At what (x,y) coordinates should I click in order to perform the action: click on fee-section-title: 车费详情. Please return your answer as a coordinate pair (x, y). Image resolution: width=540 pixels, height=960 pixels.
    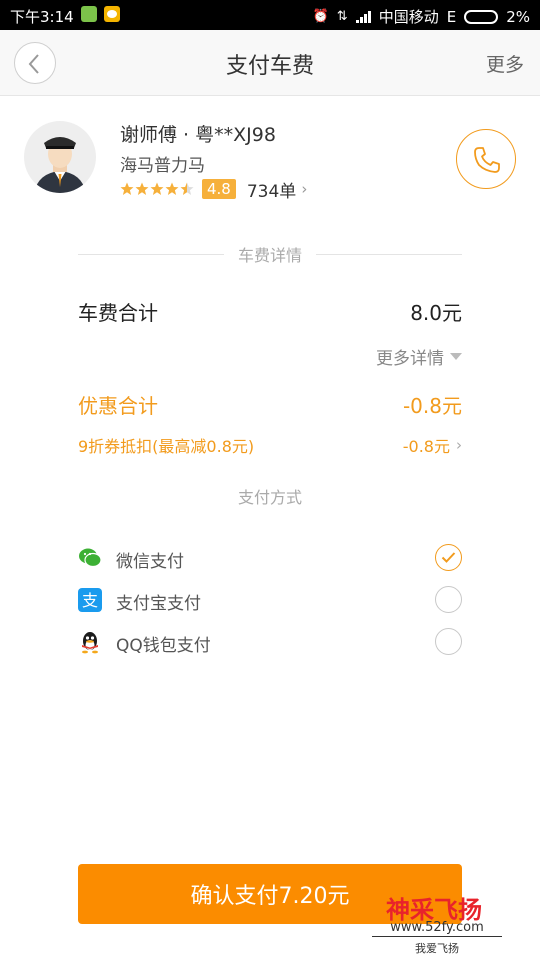
    Looking at the image, I should click on (270, 255).